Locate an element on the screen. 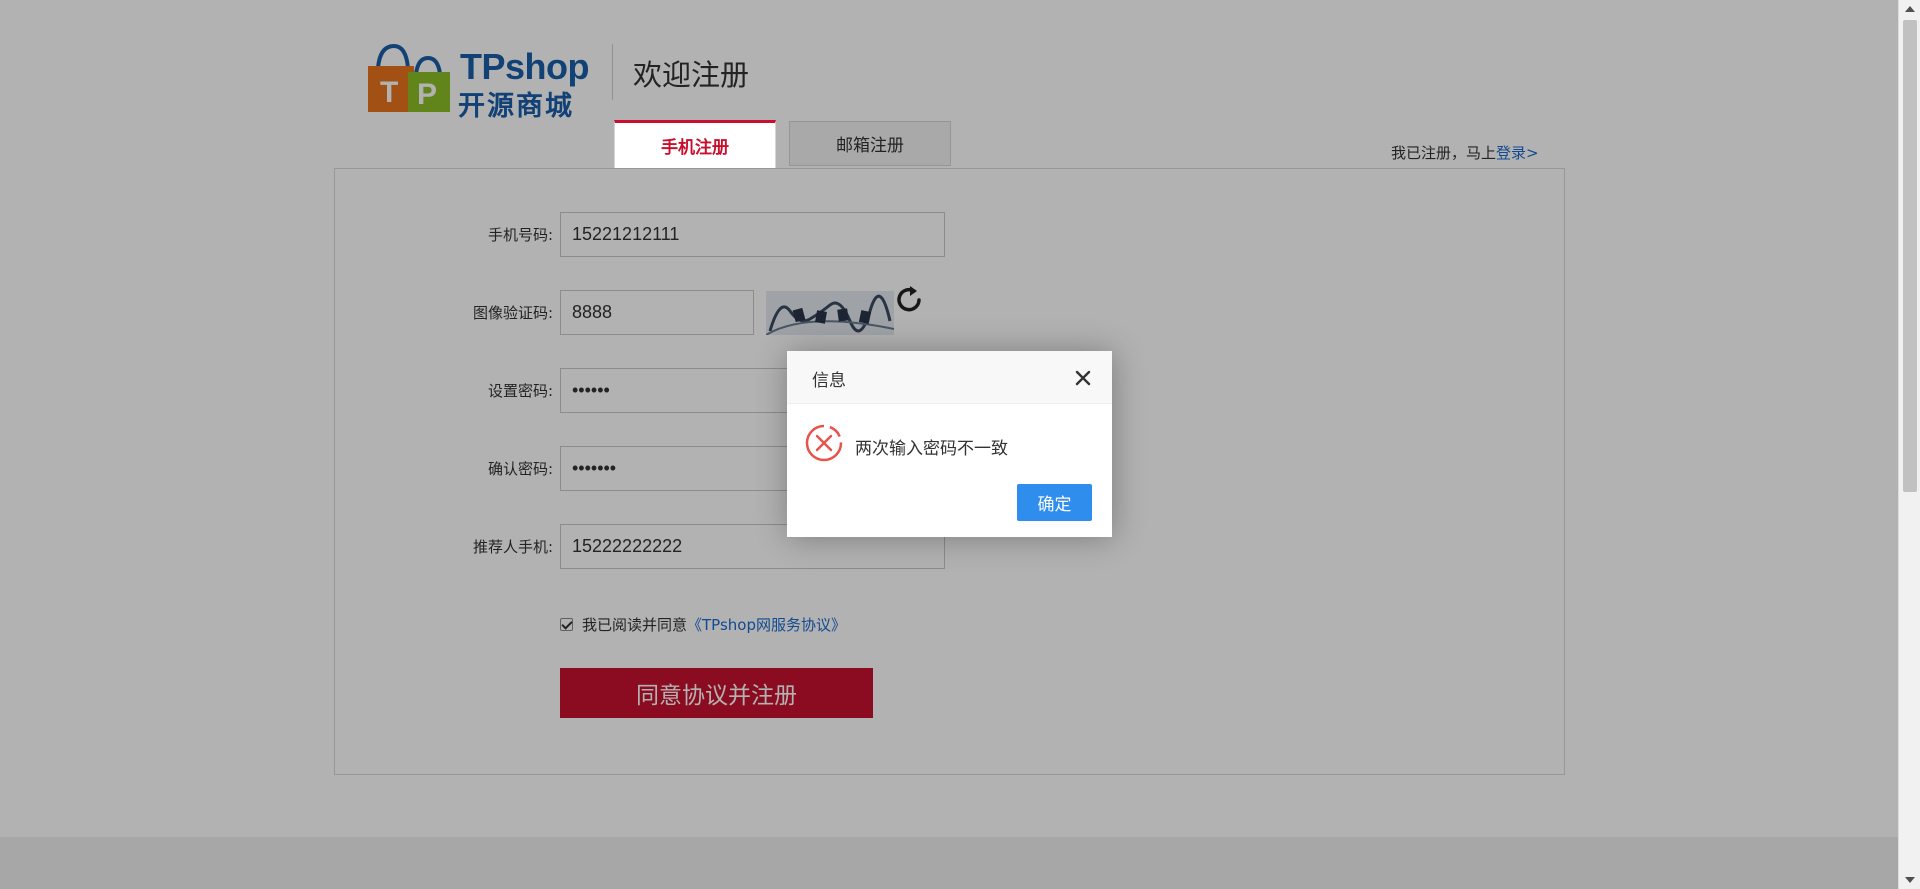 Image resolution: width=1920 pixels, height=889 pixels. dialog-ok-button: 确定 is located at coordinates (1054, 502).